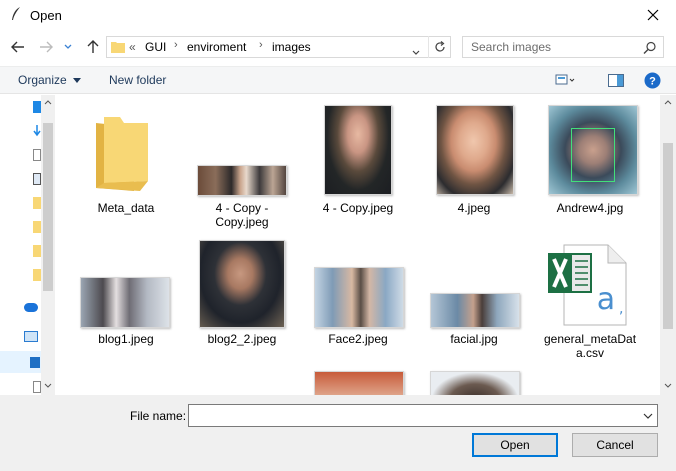 This screenshot has height=471, width=676. What do you see at coordinates (423, 415) in the screenshot?
I see `file-name-field` at bounding box center [423, 415].